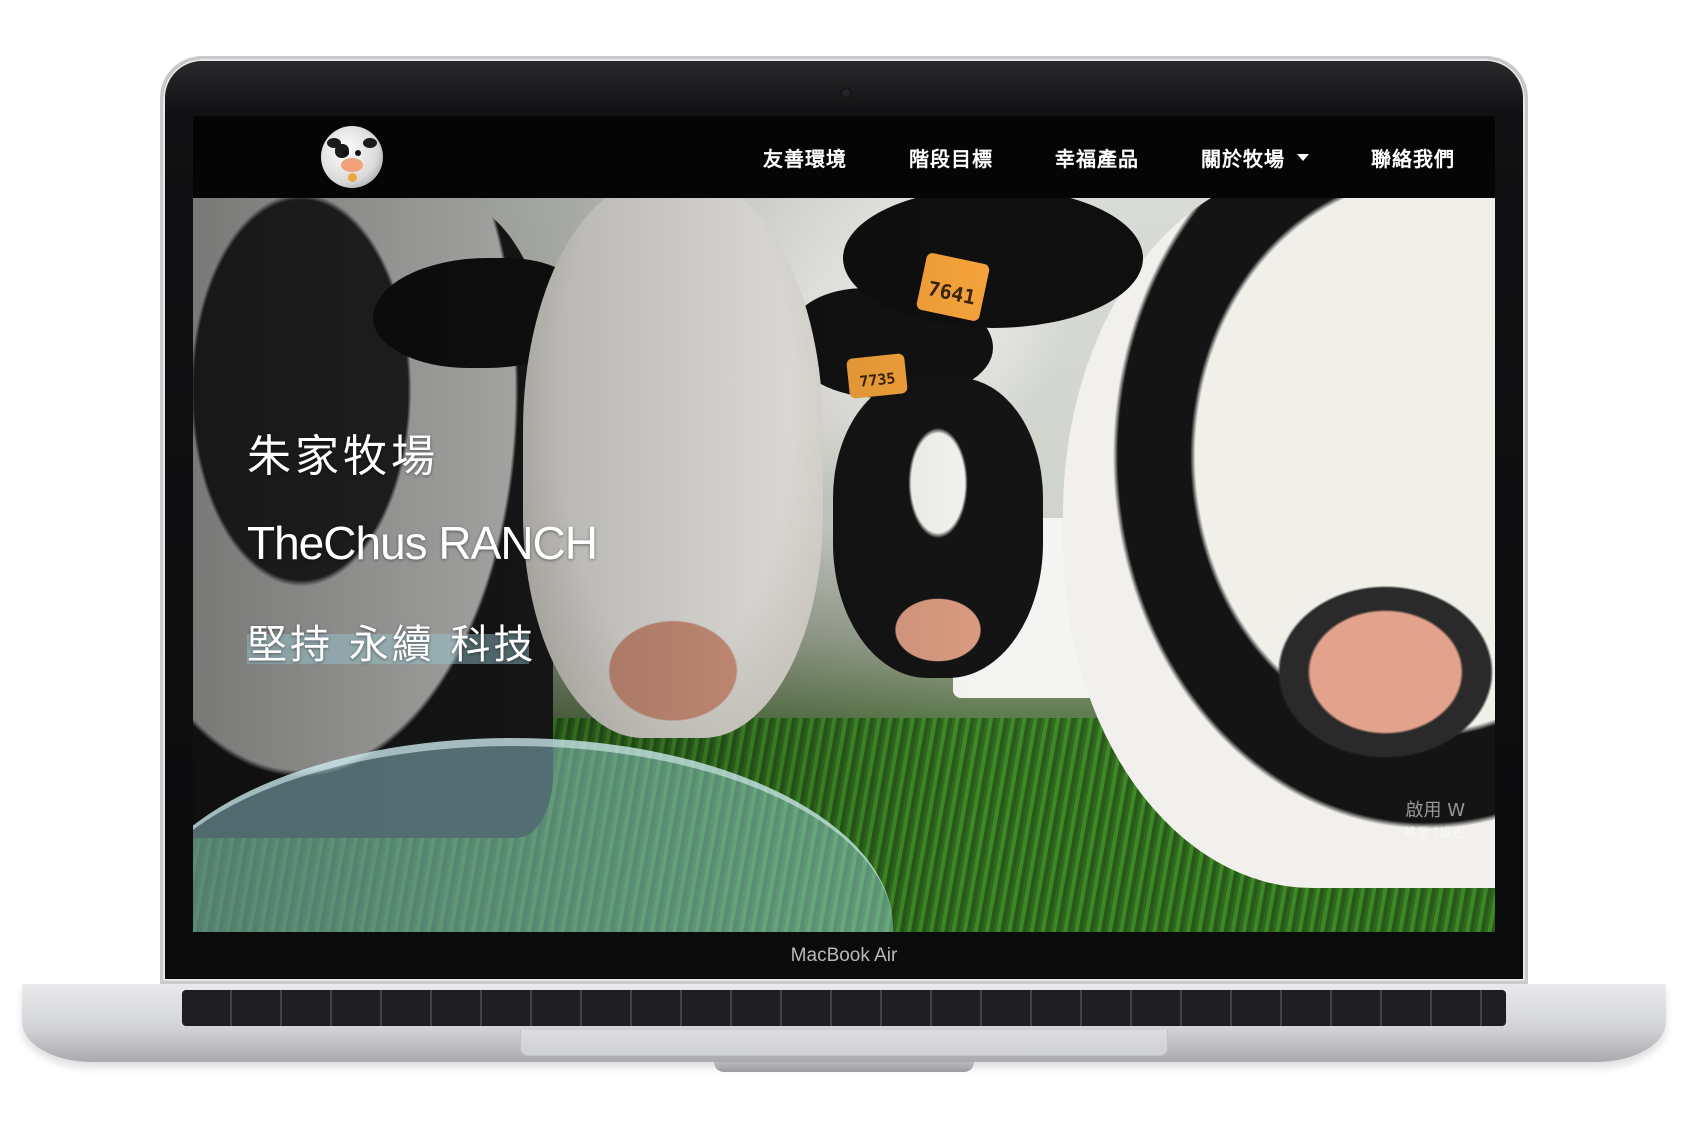  What do you see at coordinates (844, 955) in the screenshot?
I see `device-label: MacBook Air` at bounding box center [844, 955].